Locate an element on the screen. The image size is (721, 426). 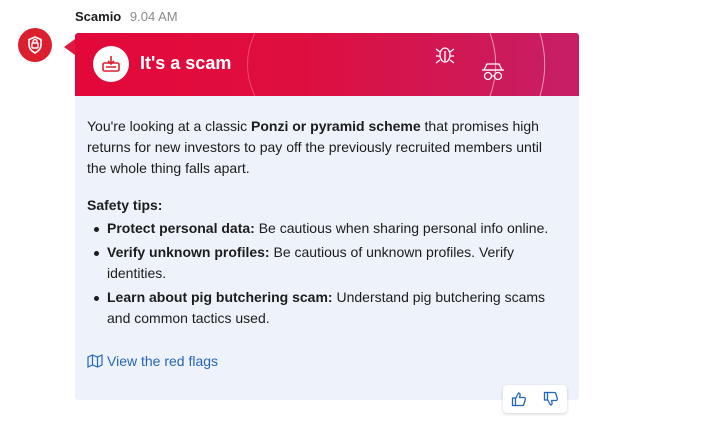
shield-icon is located at coordinates (35, 45).